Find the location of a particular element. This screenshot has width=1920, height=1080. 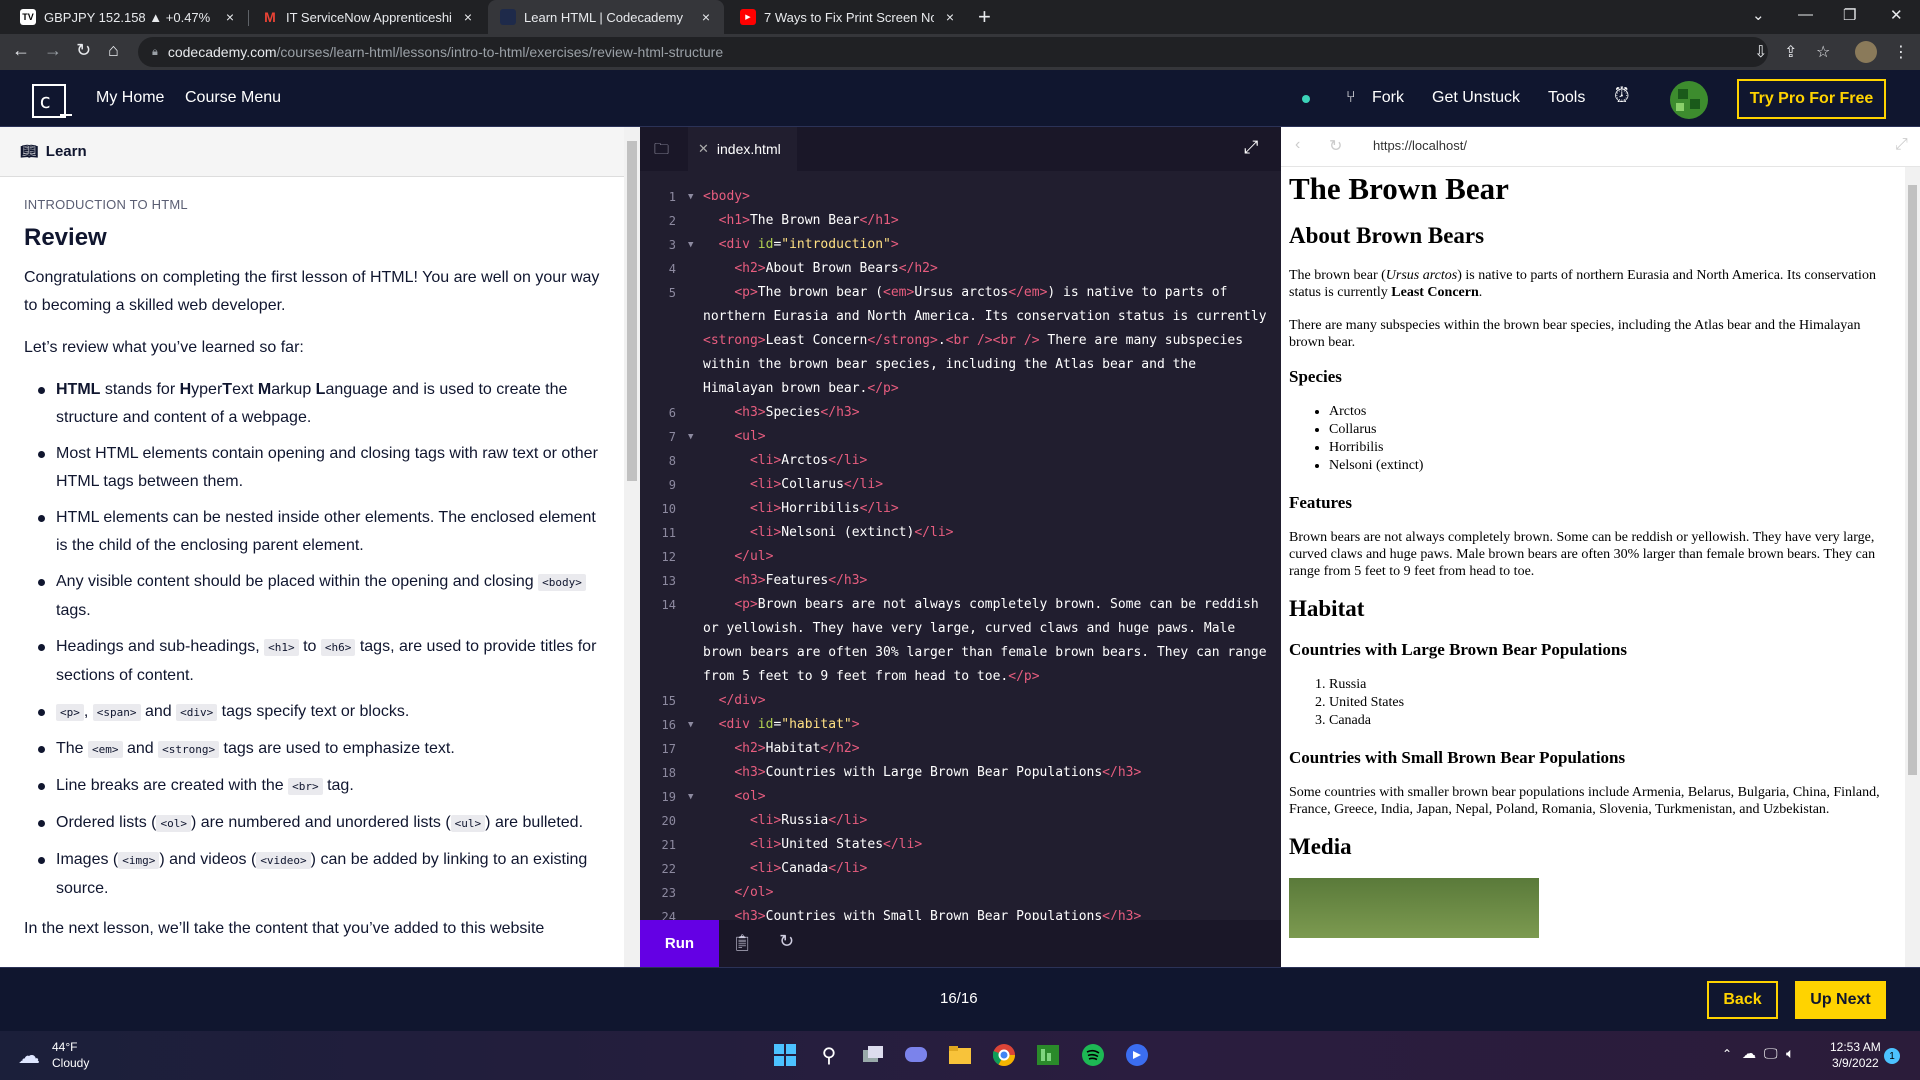

code-line: 8 <li>Arctos</li> is located at coordinates (960, 461).